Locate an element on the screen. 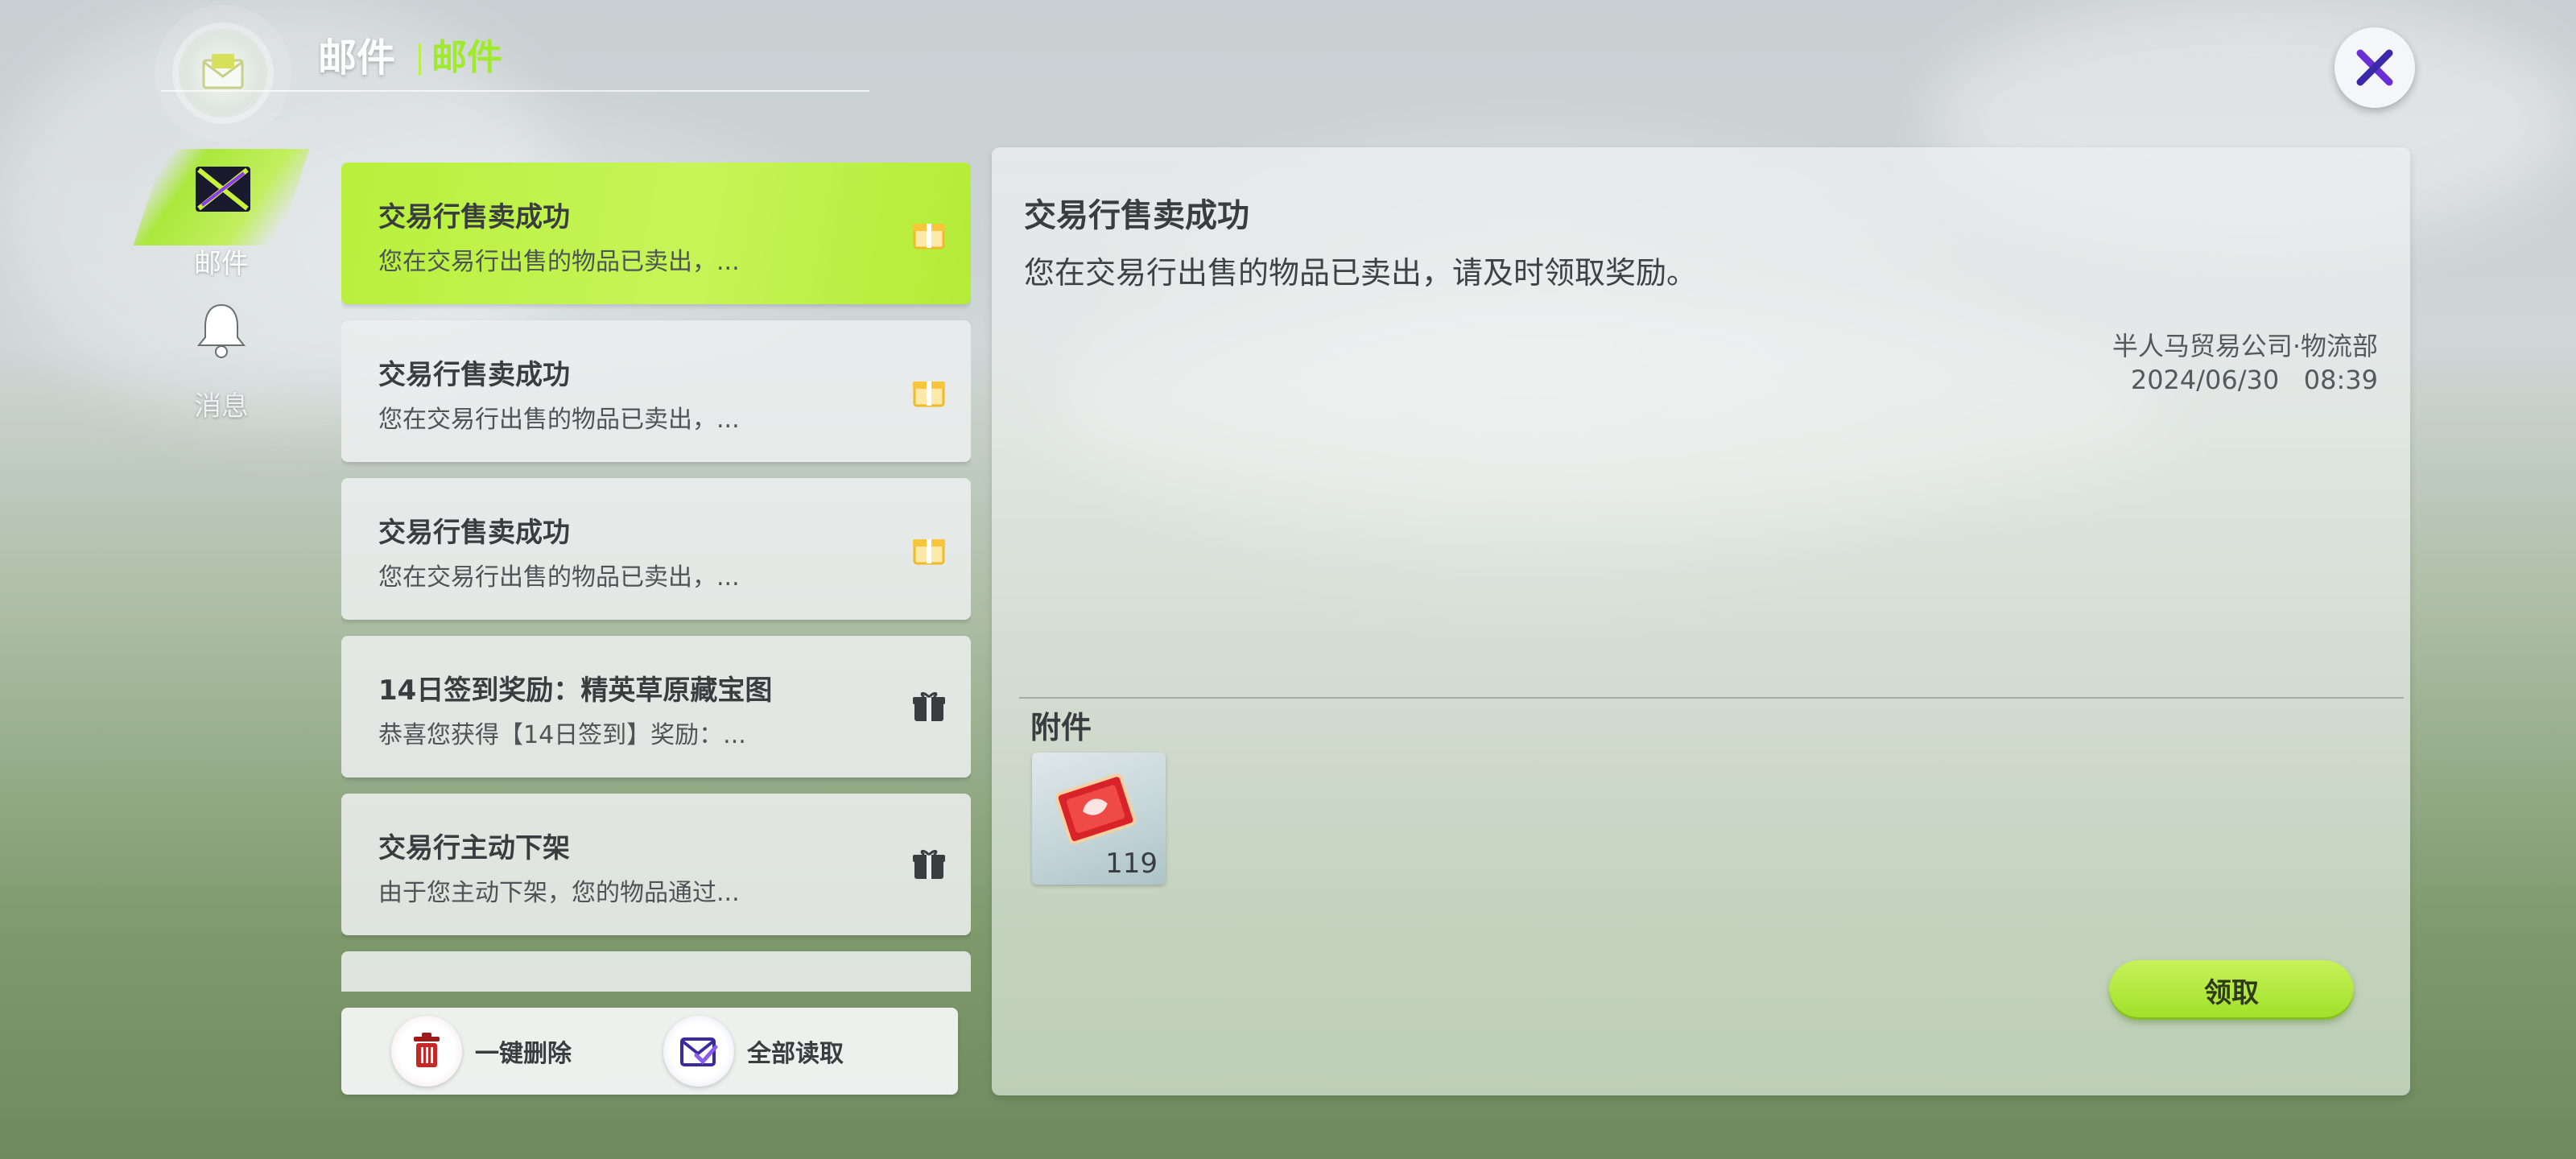 The height and width of the screenshot is (1159, 2576). attachment-item: 119 is located at coordinates (1099, 819).